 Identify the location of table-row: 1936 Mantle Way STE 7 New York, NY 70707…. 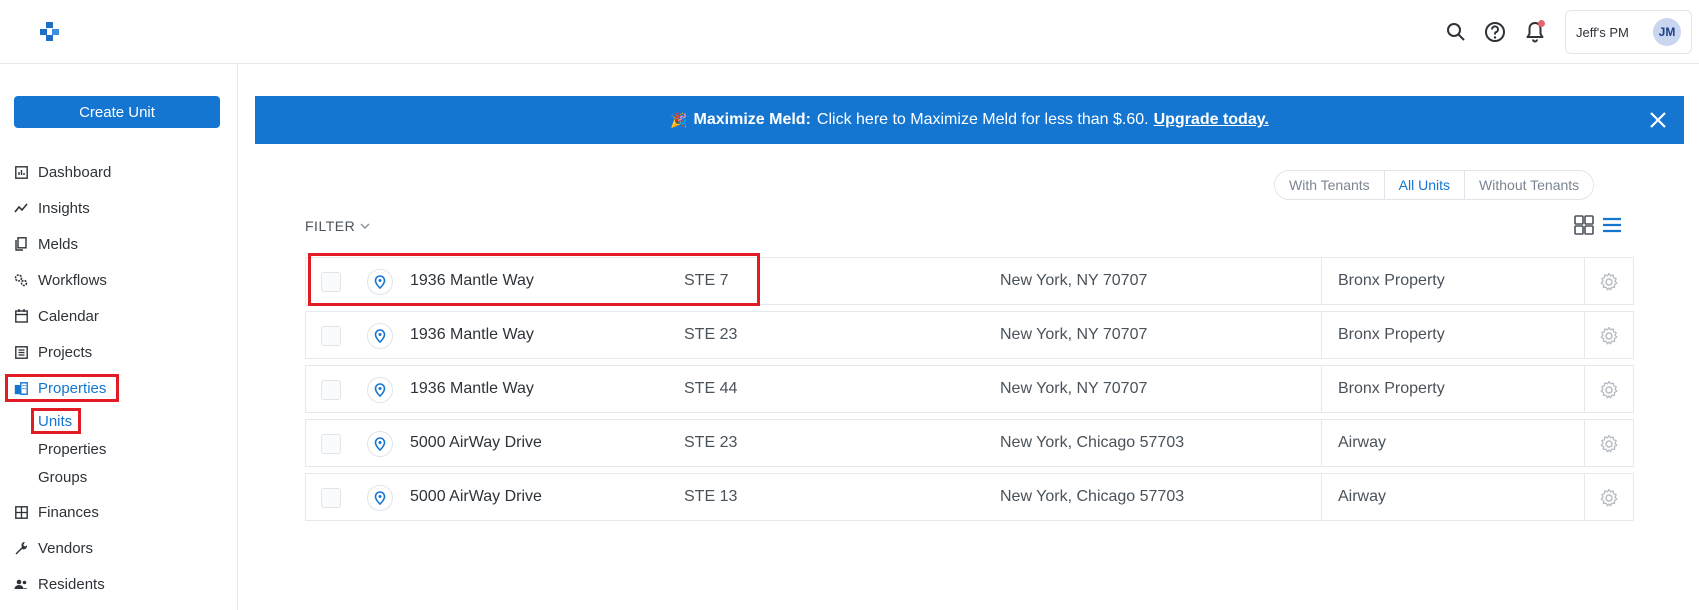
(969, 281).